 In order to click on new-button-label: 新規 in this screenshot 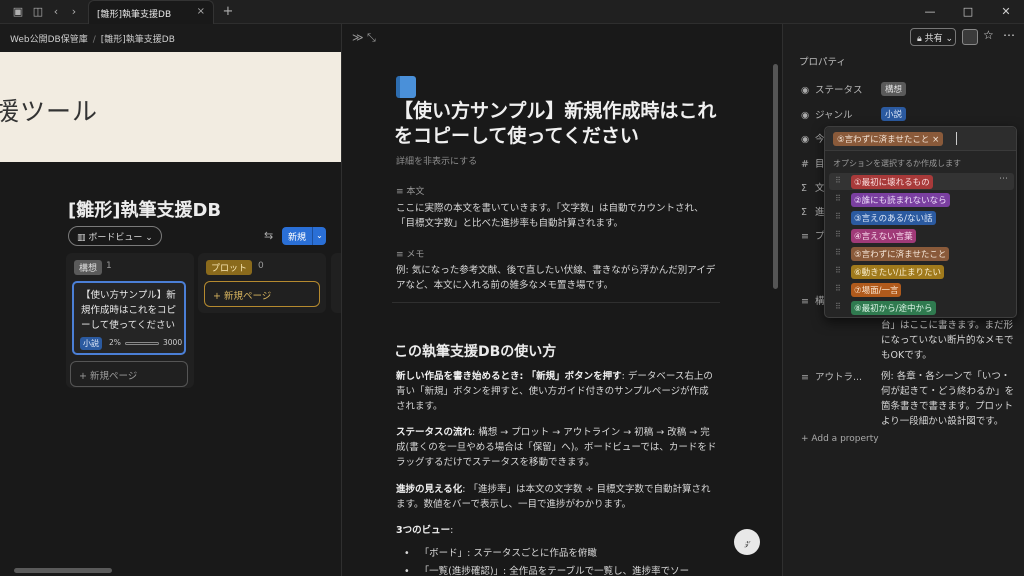, I will do `click(297, 238)`.